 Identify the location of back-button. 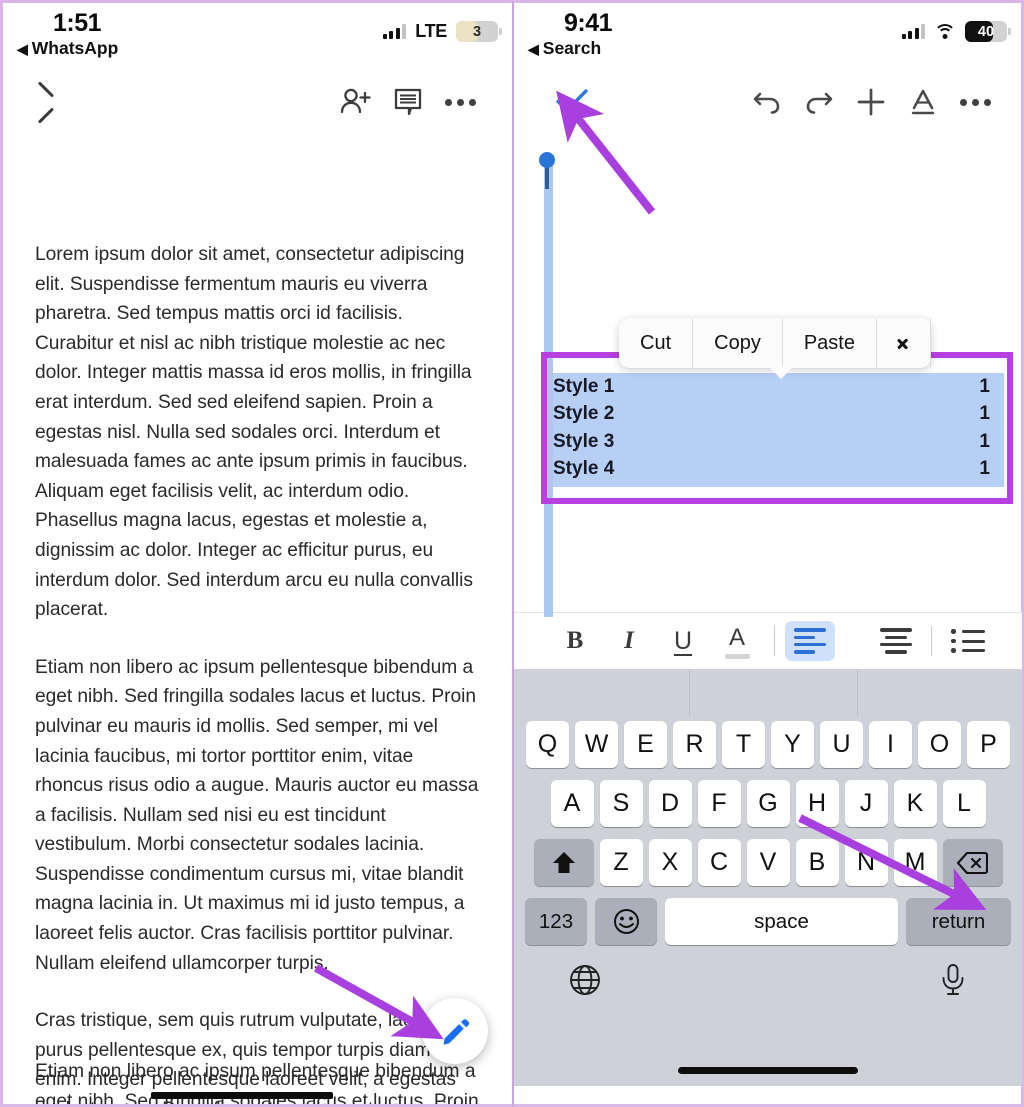
(59, 102).